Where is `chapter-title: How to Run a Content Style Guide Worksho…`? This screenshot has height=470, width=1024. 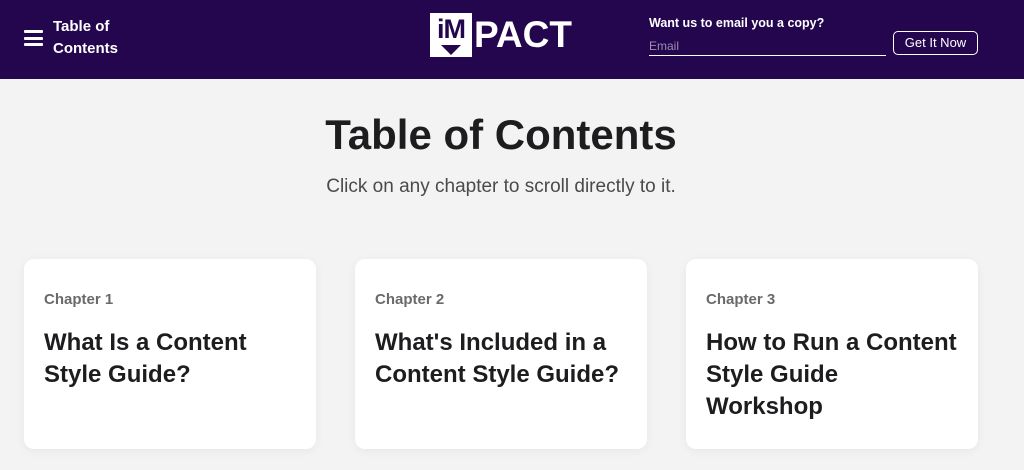
chapter-title: How to Run a Content Style Guide Worksho… is located at coordinates (831, 374).